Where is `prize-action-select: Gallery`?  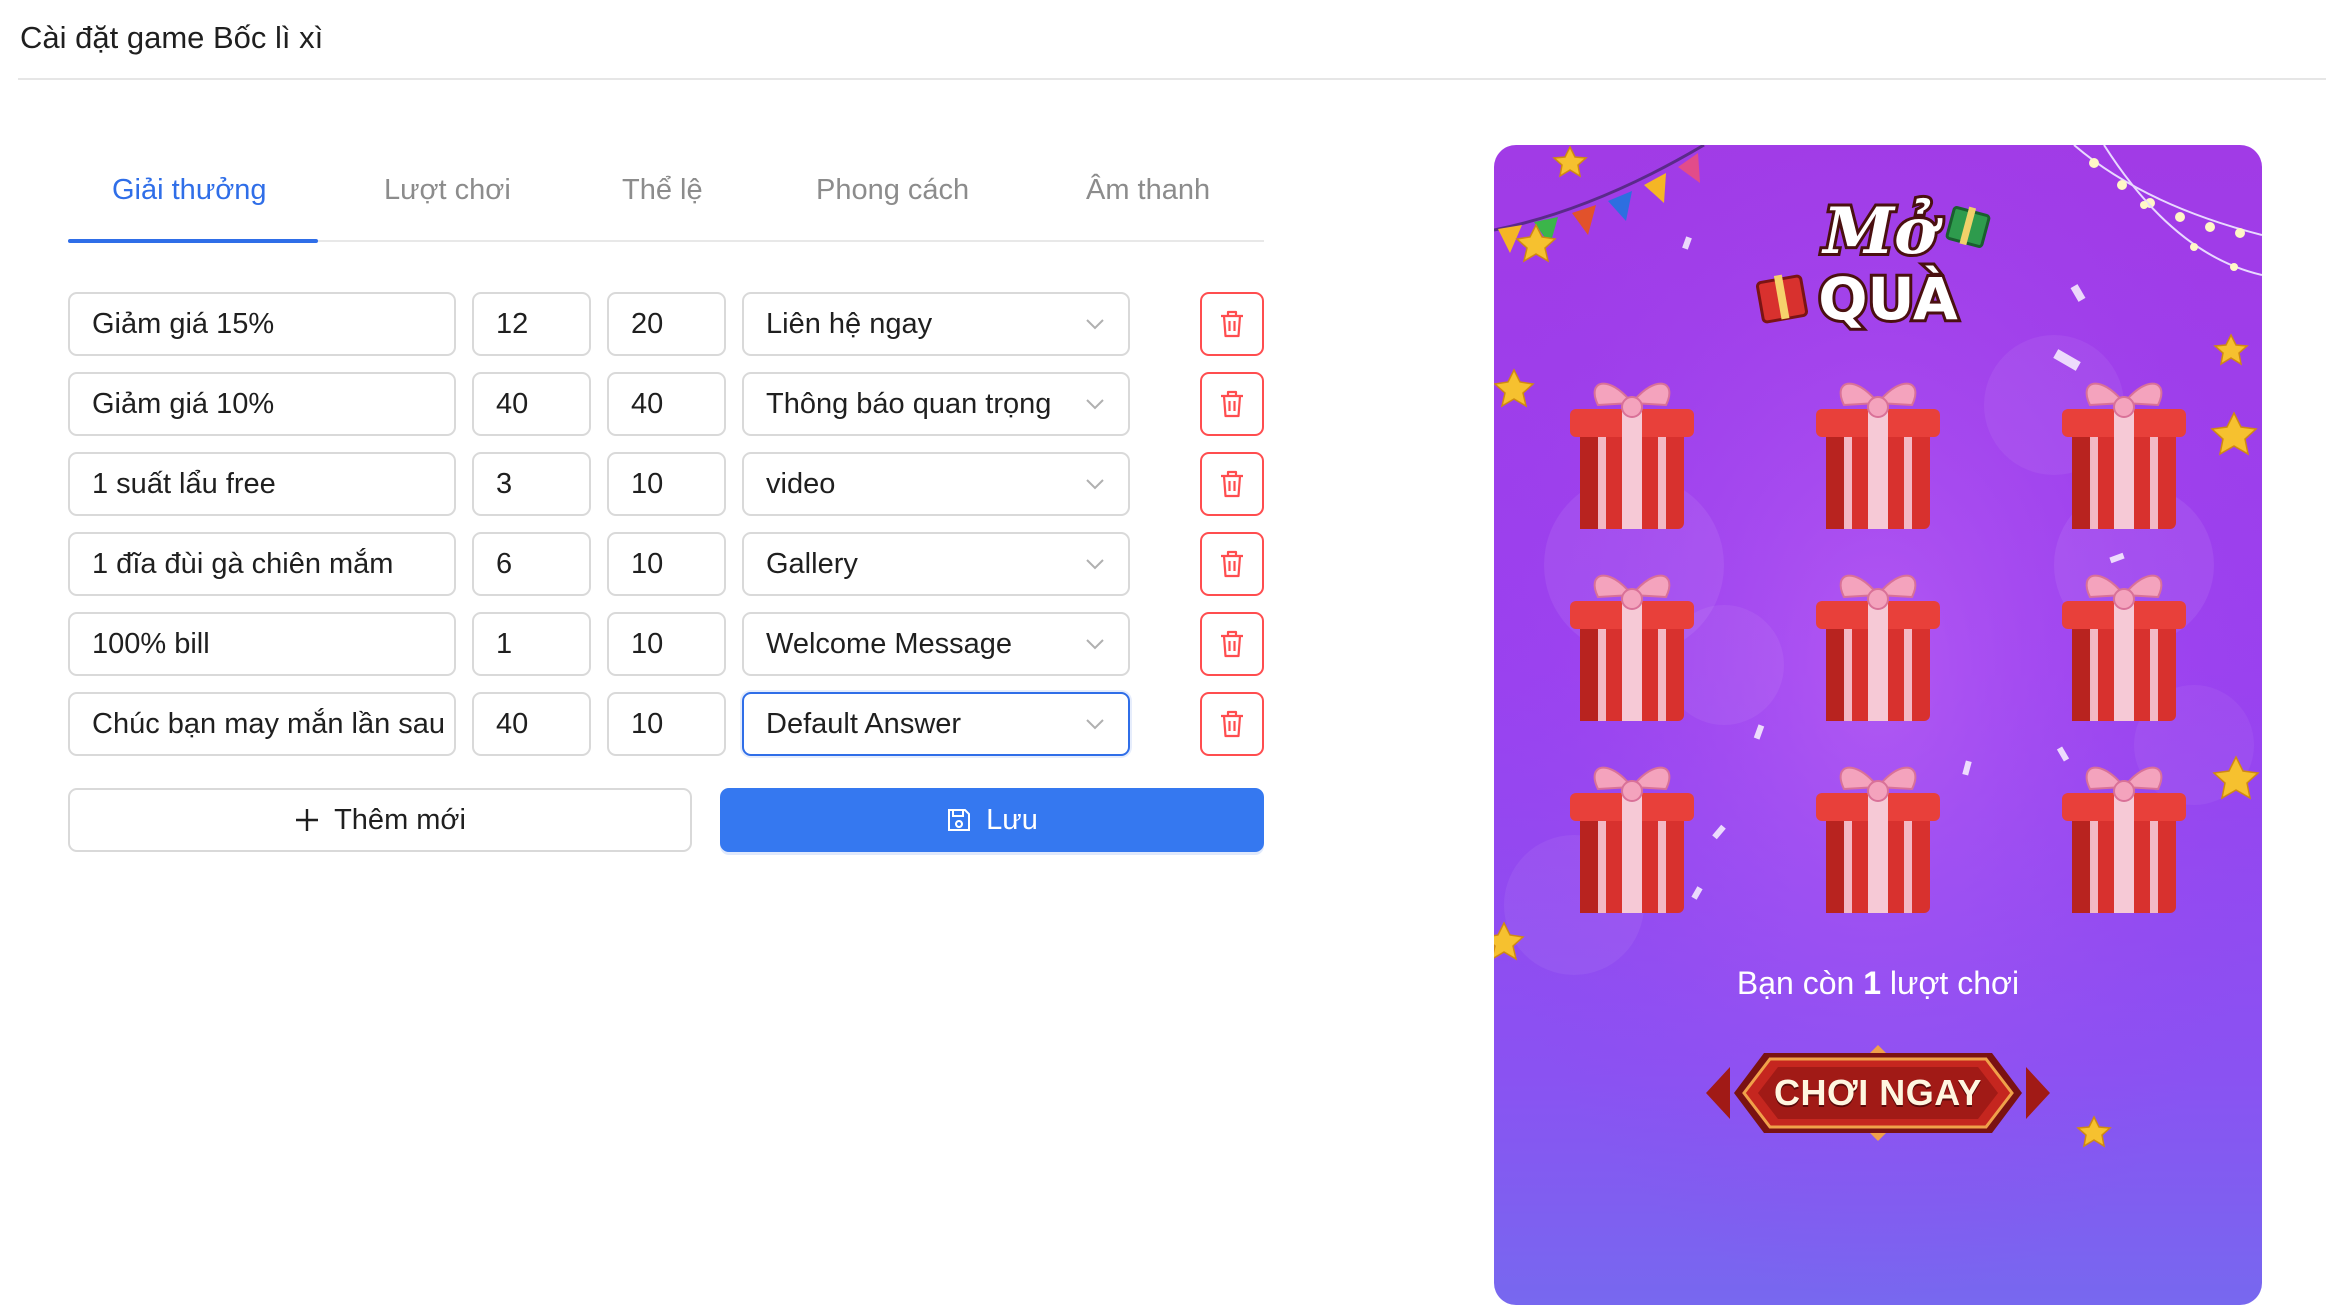 prize-action-select: Gallery is located at coordinates (936, 564).